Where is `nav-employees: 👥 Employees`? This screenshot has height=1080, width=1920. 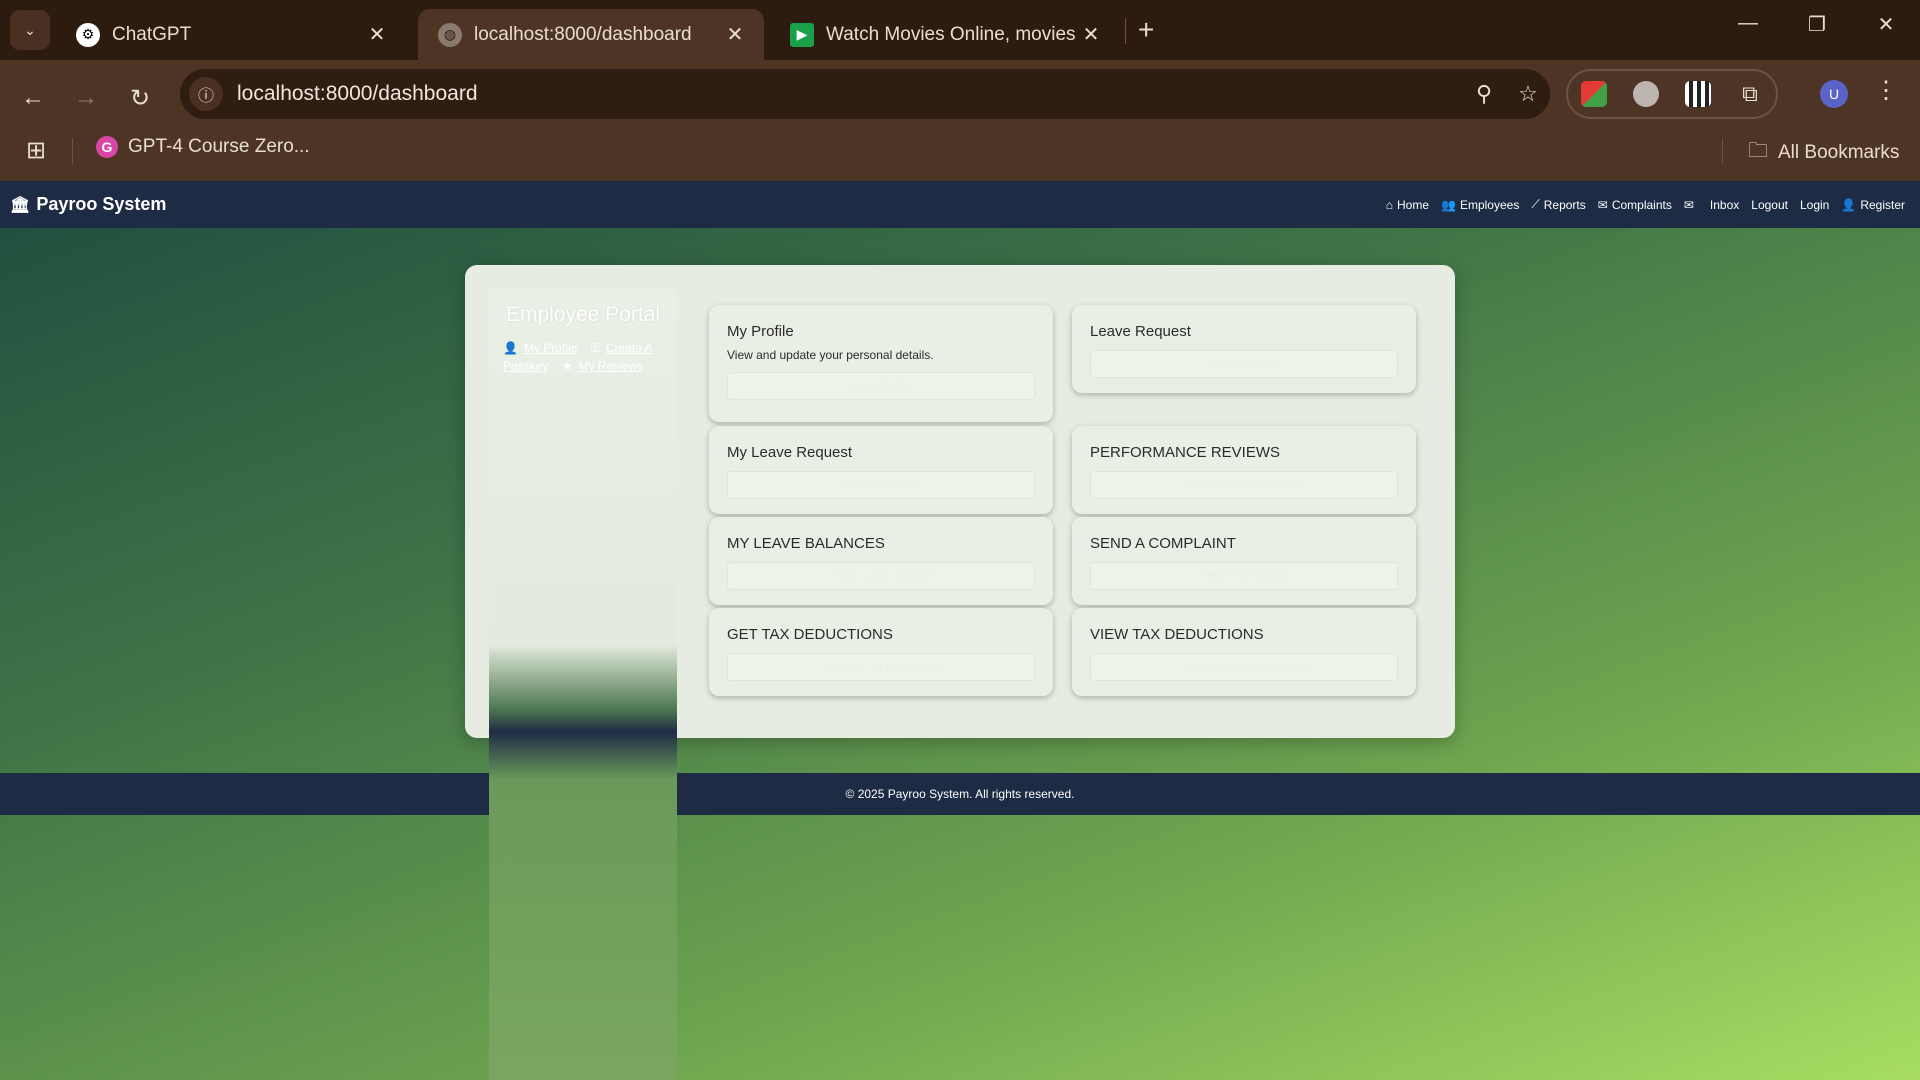 nav-employees: 👥 Employees is located at coordinates (1480, 205).